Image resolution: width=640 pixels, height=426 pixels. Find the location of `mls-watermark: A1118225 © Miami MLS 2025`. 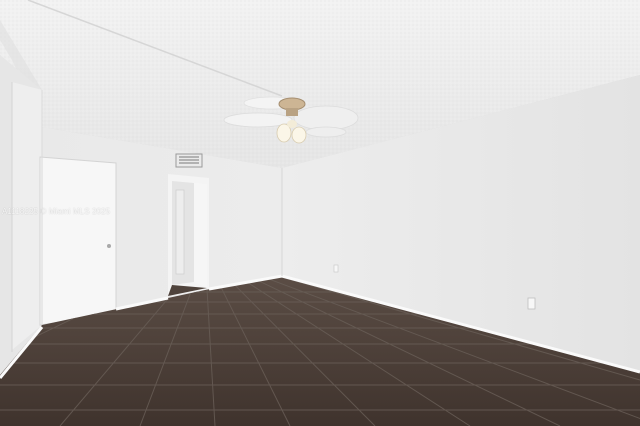

mls-watermark: A1118225 © Miami MLS 2025 is located at coordinates (56, 211).